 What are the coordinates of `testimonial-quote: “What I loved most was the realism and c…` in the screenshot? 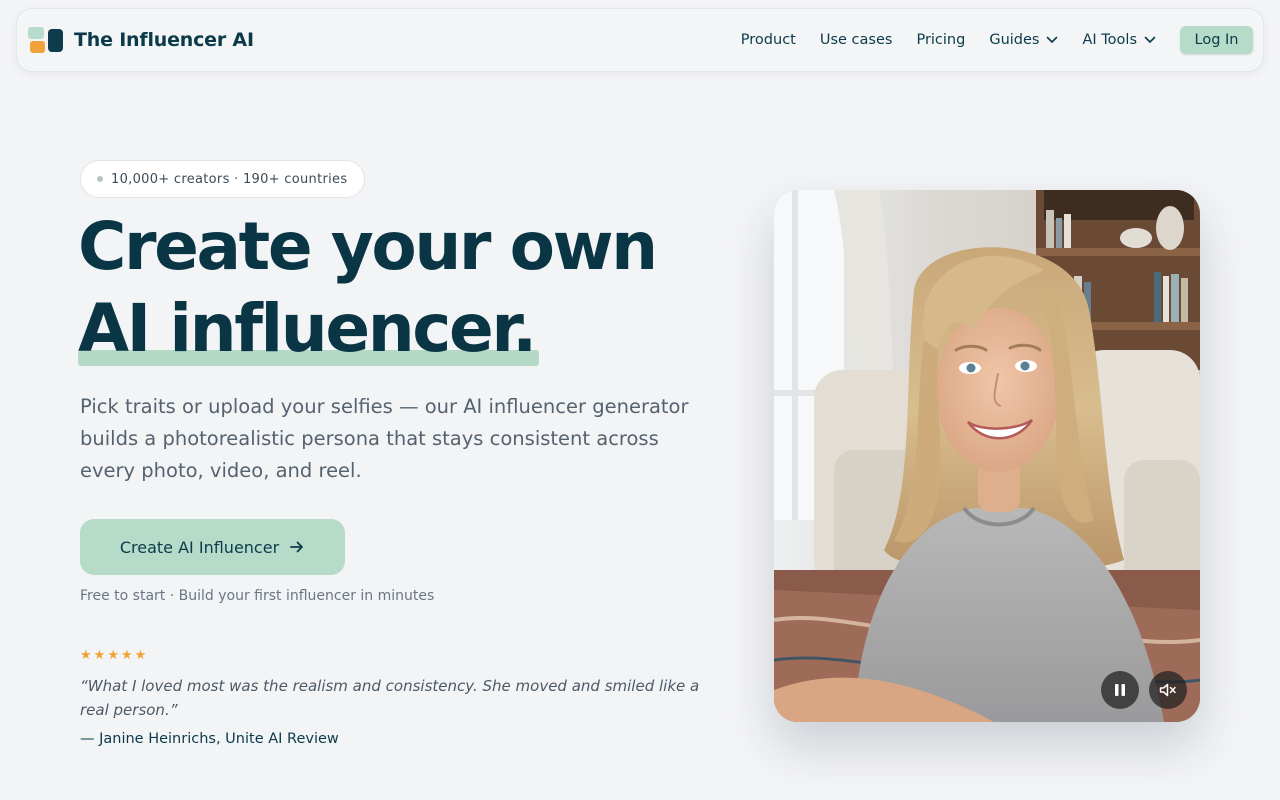 It's located at (390, 698).